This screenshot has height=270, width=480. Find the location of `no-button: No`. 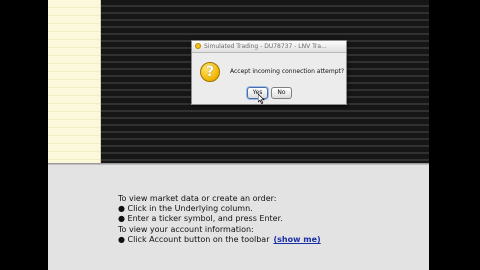

no-button: No is located at coordinates (281, 93).